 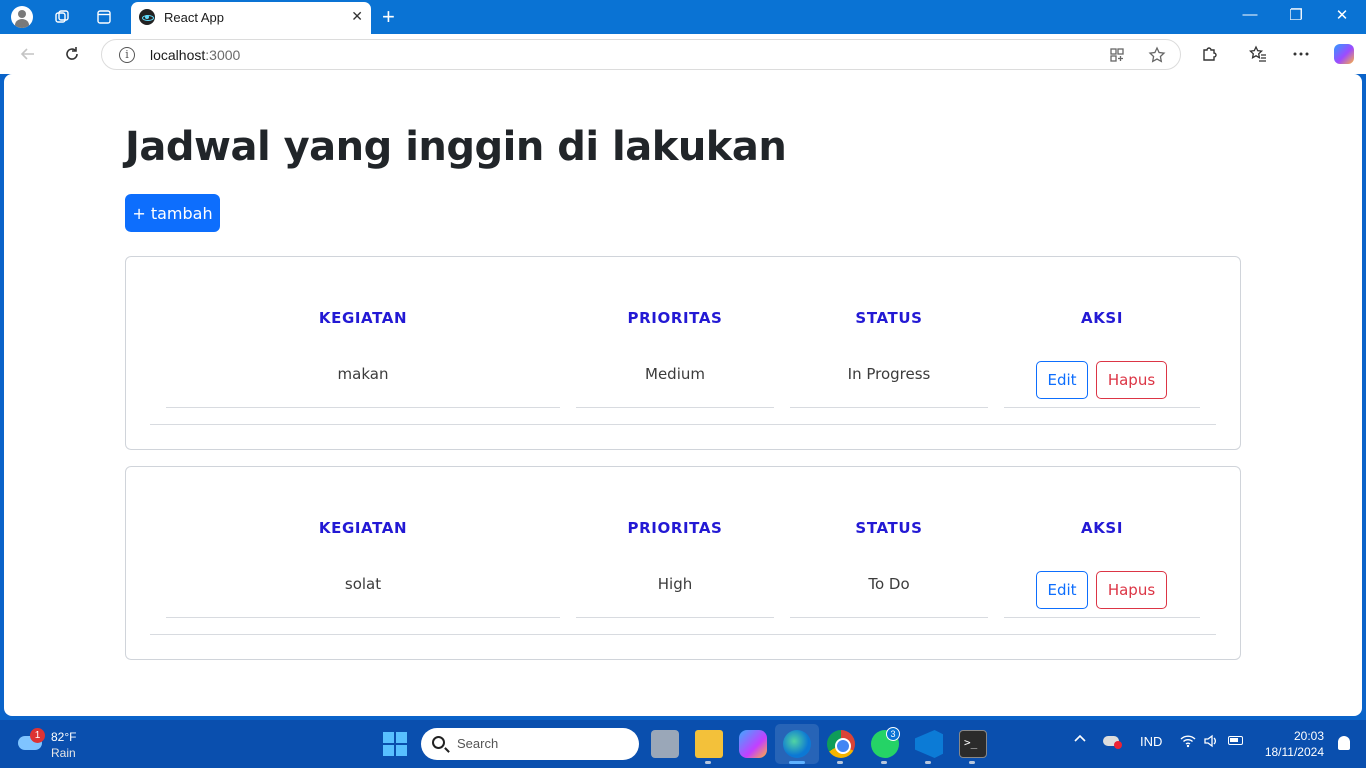 What do you see at coordinates (841, 744) in the screenshot?
I see `chrome-icon` at bounding box center [841, 744].